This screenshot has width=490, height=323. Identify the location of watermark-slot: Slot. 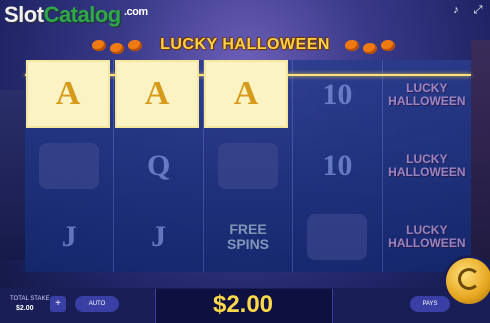
(24, 14).